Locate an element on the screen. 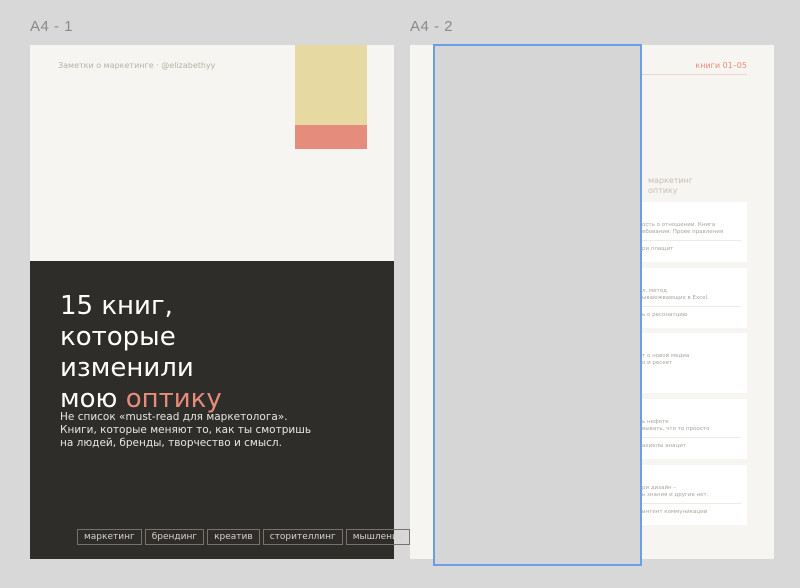  subtitle-line-1: Не список «must-read для маркетолога». is located at coordinates (174, 417).